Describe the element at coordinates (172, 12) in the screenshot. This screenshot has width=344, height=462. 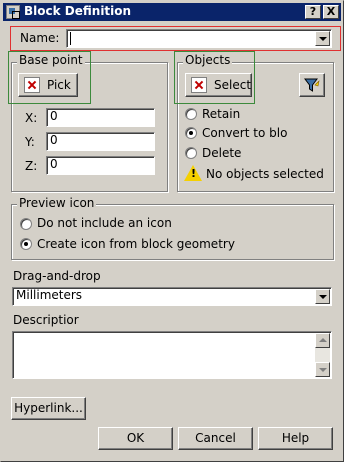
I see `title-bar: Block Definition ? X` at that location.